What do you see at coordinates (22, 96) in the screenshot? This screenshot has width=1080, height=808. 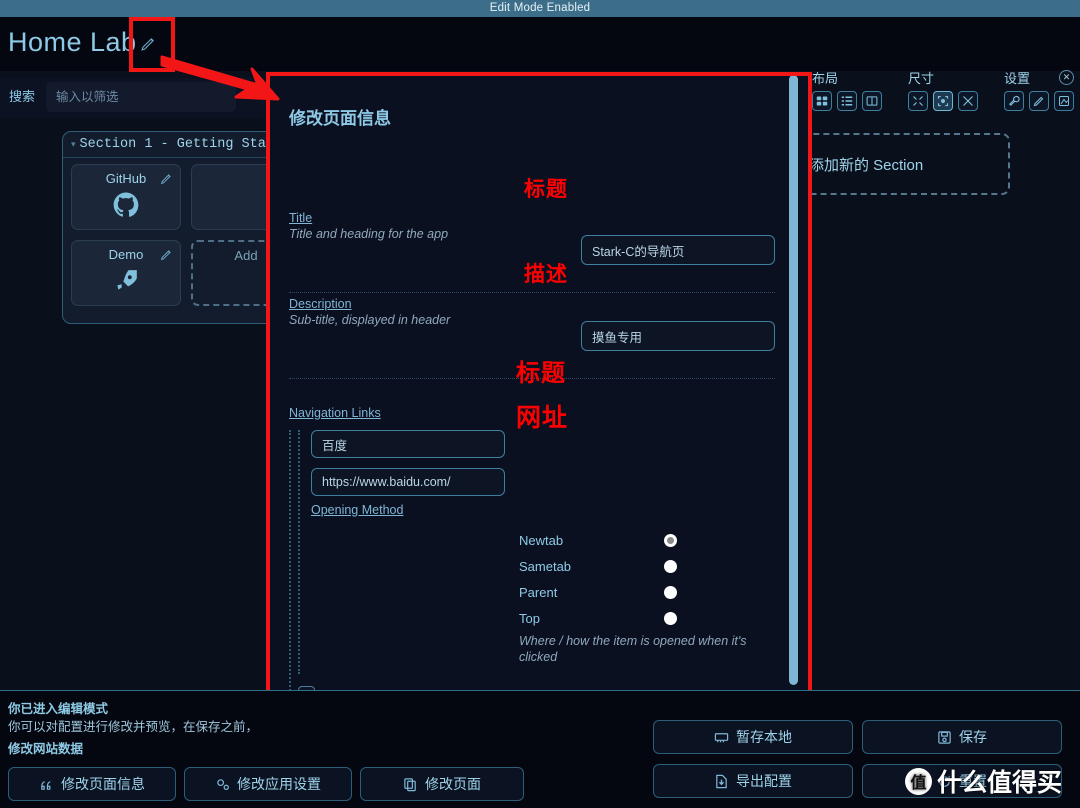 I see `search-label: 搜索` at bounding box center [22, 96].